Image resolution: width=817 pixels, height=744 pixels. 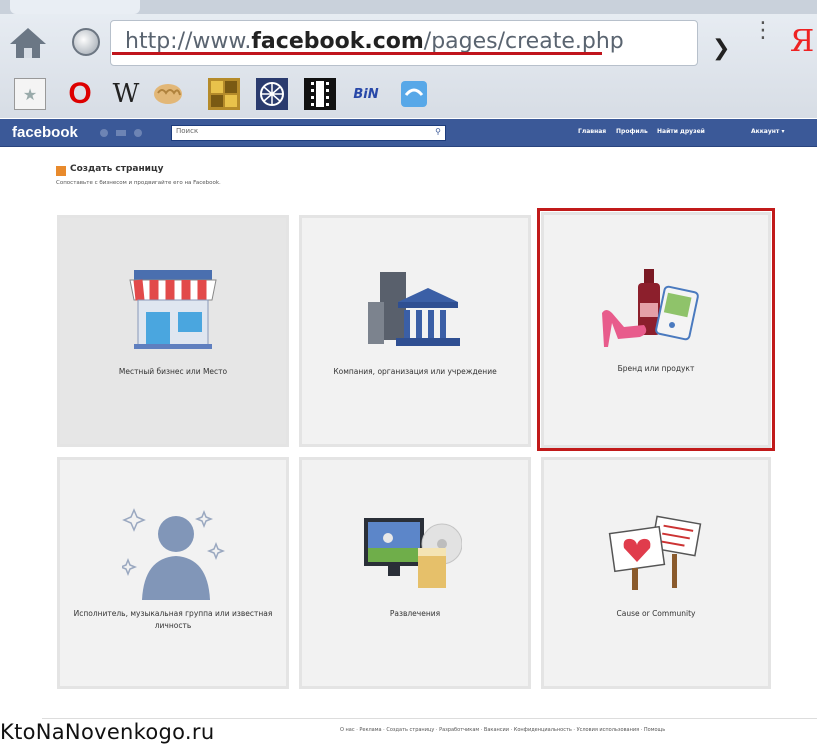 I want to click on drop-icon, so click(x=414, y=94).